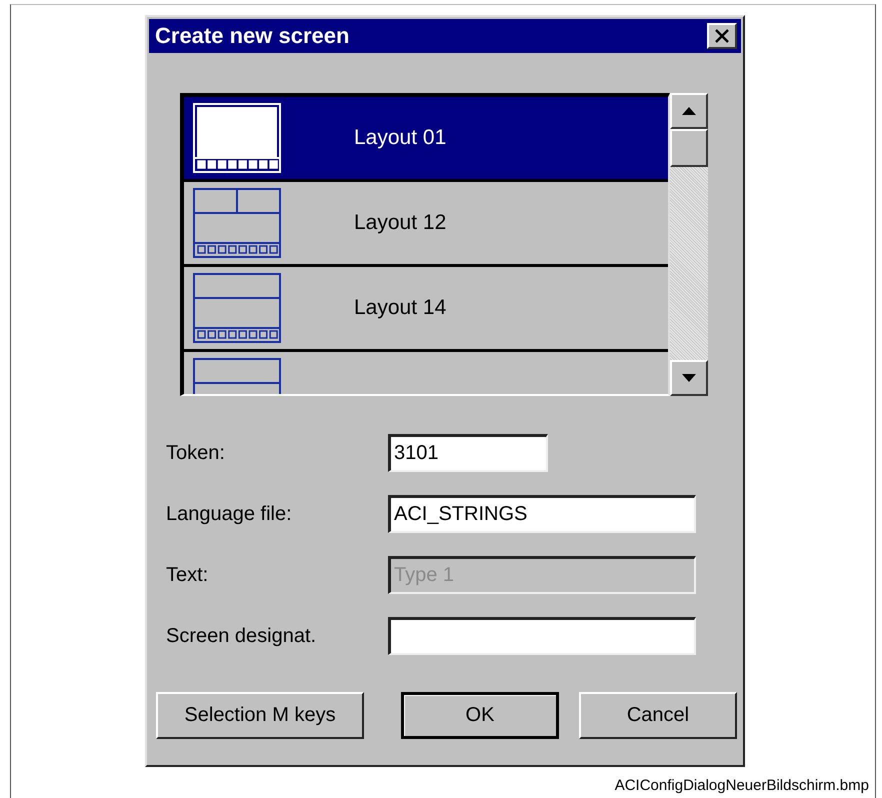  I want to click on down-arrow-icon, so click(689, 378).